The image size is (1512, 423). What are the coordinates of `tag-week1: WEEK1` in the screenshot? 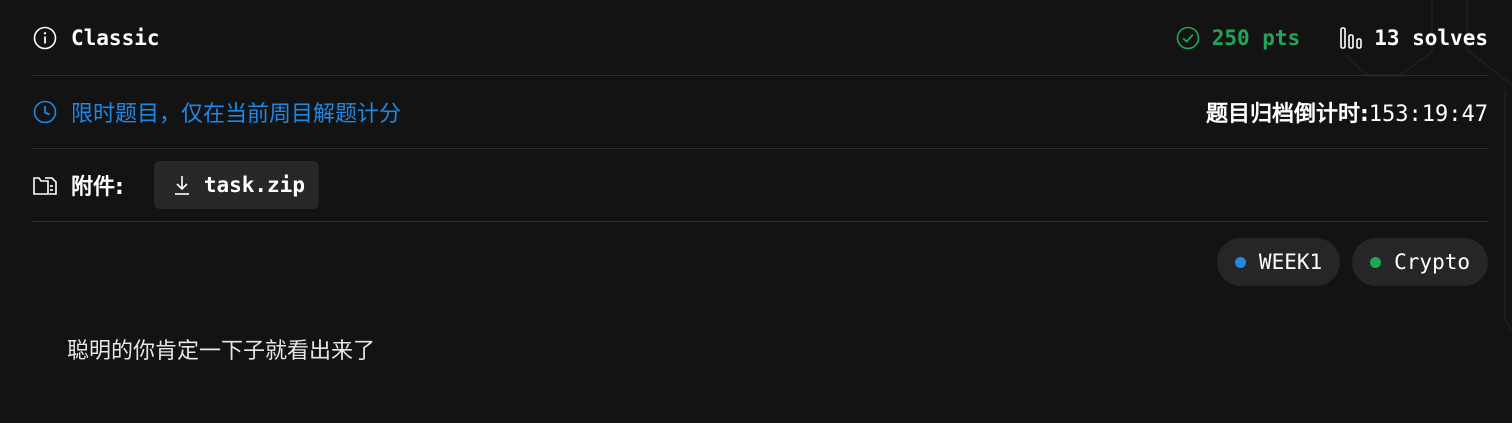 It's located at (1278, 262).